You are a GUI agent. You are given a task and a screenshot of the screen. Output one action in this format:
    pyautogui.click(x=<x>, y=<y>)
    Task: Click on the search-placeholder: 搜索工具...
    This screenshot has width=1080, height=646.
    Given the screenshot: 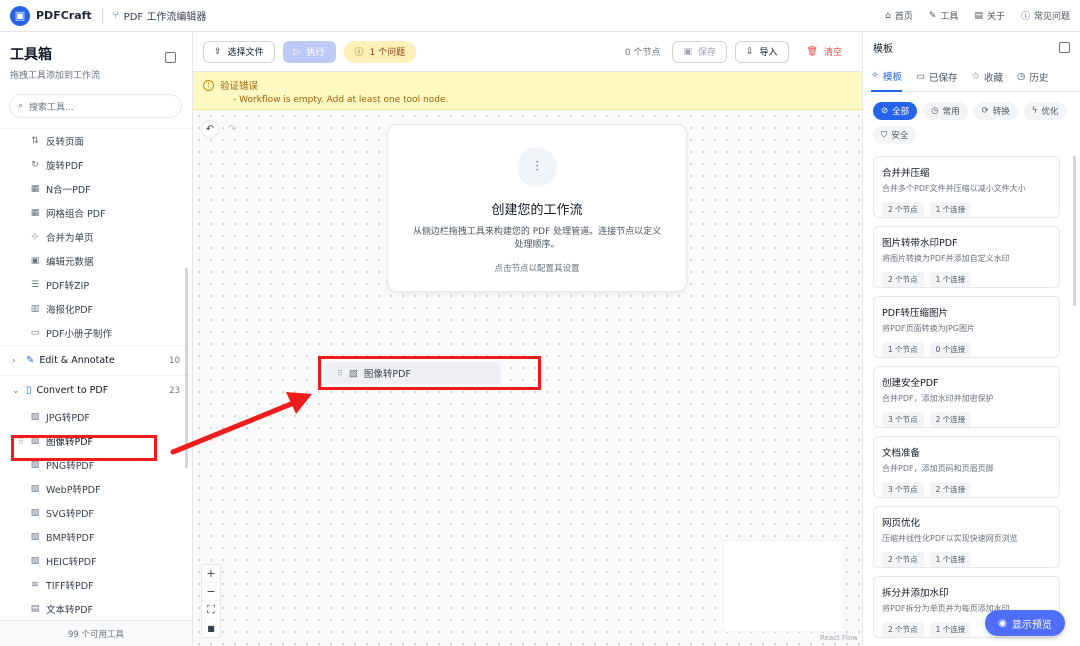 What is the action you would take?
    pyautogui.click(x=51, y=107)
    